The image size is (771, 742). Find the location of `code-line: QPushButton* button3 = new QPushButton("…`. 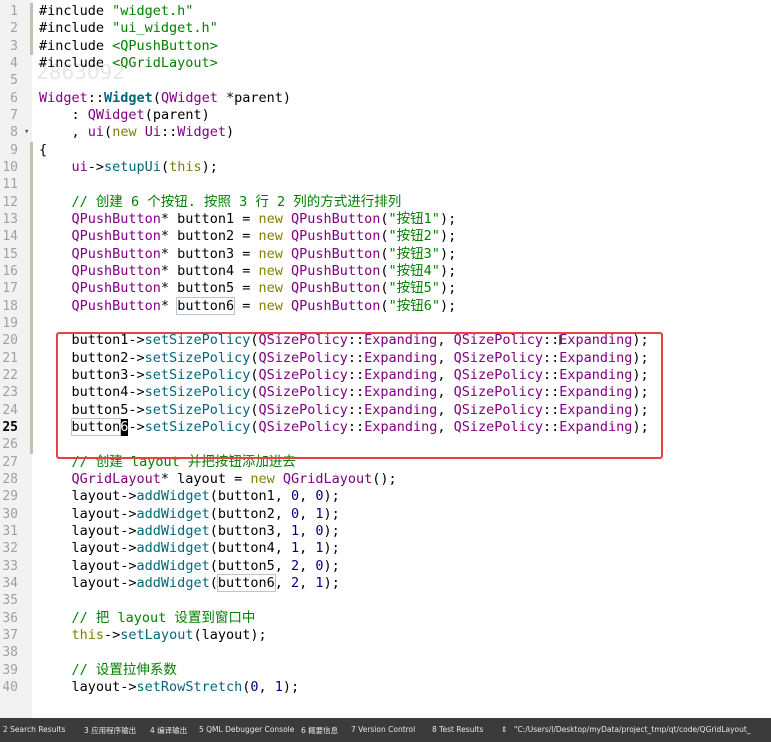

code-line: QPushButton* button3 = new QPushButton("… is located at coordinates (248, 254).